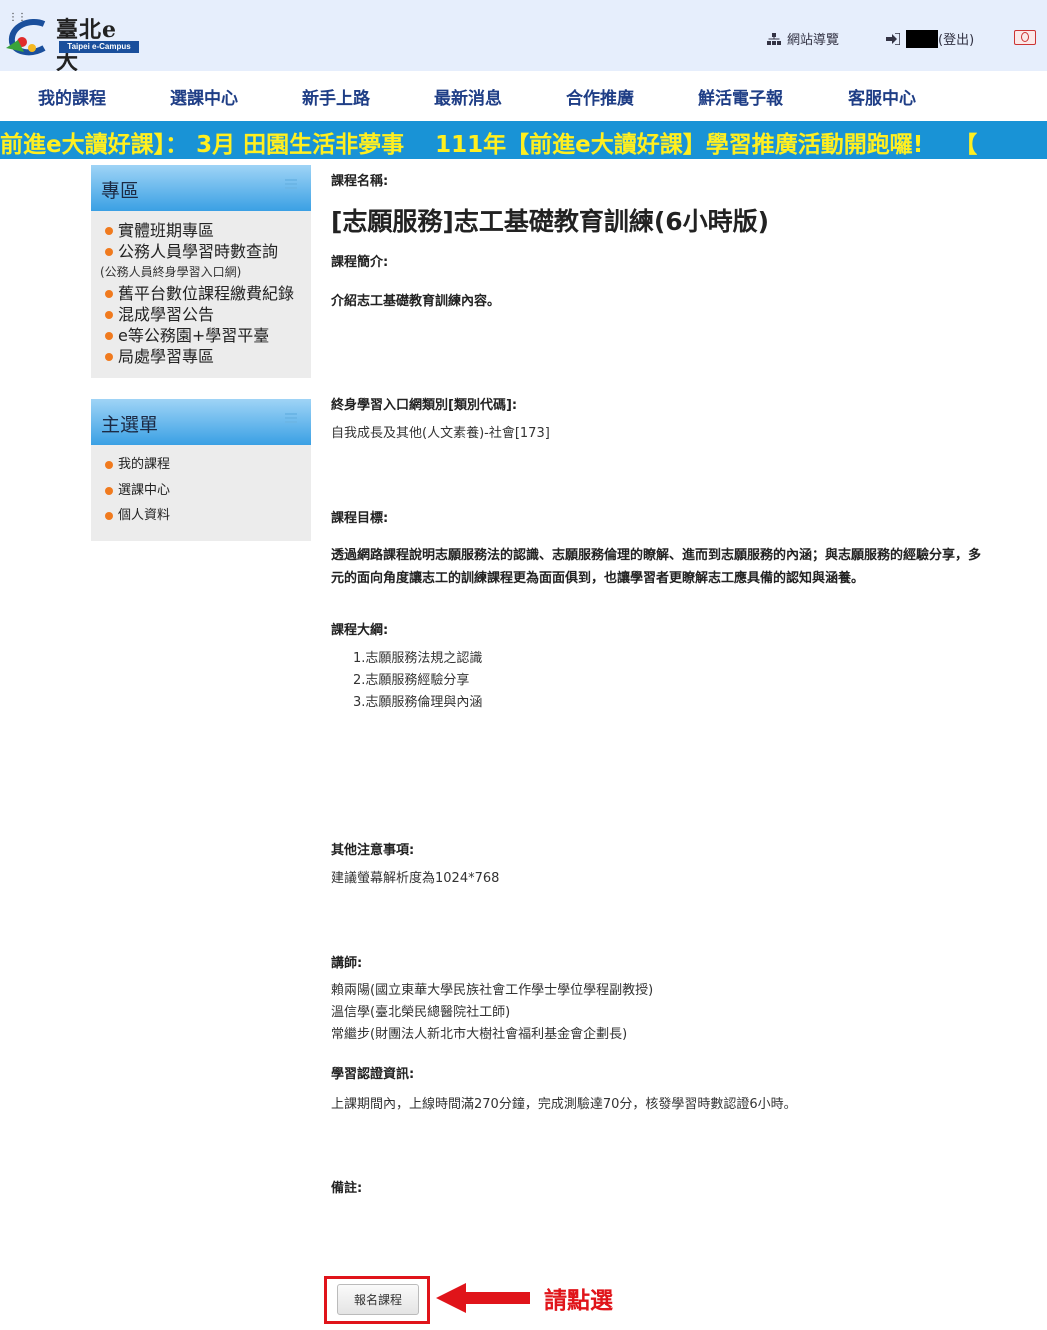 This screenshot has height=1330, width=1047. I want to click on cert-value: 上課期間內，上線時間滿270分鐘，完成測驗達70分，核發學習時數認證6小時。, so click(564, 1104).